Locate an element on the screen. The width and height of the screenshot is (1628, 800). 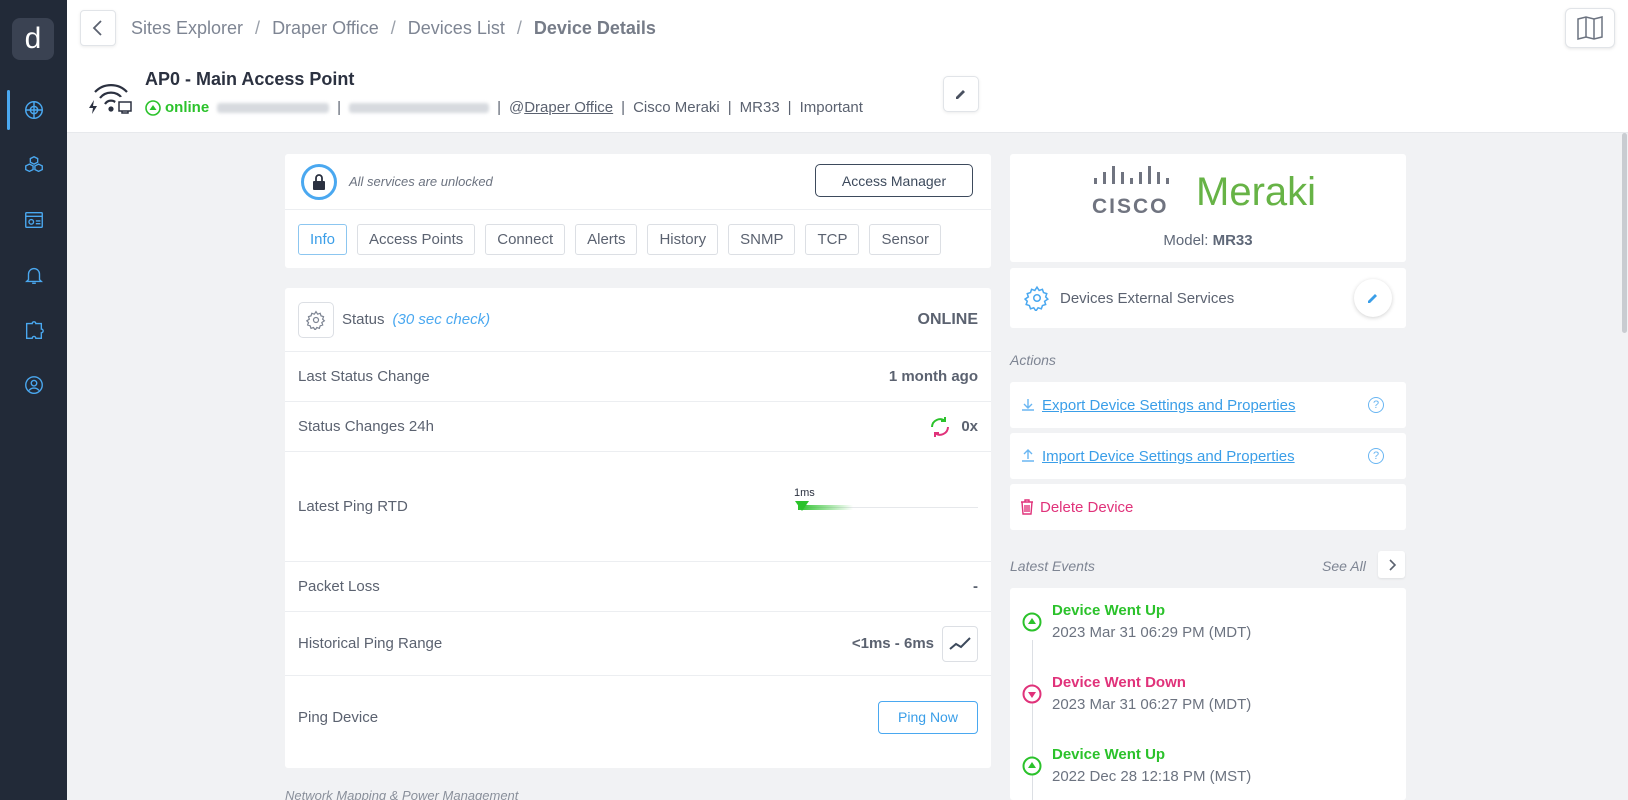
tab-alerts: Alerts is located at coordinates (606, 239).